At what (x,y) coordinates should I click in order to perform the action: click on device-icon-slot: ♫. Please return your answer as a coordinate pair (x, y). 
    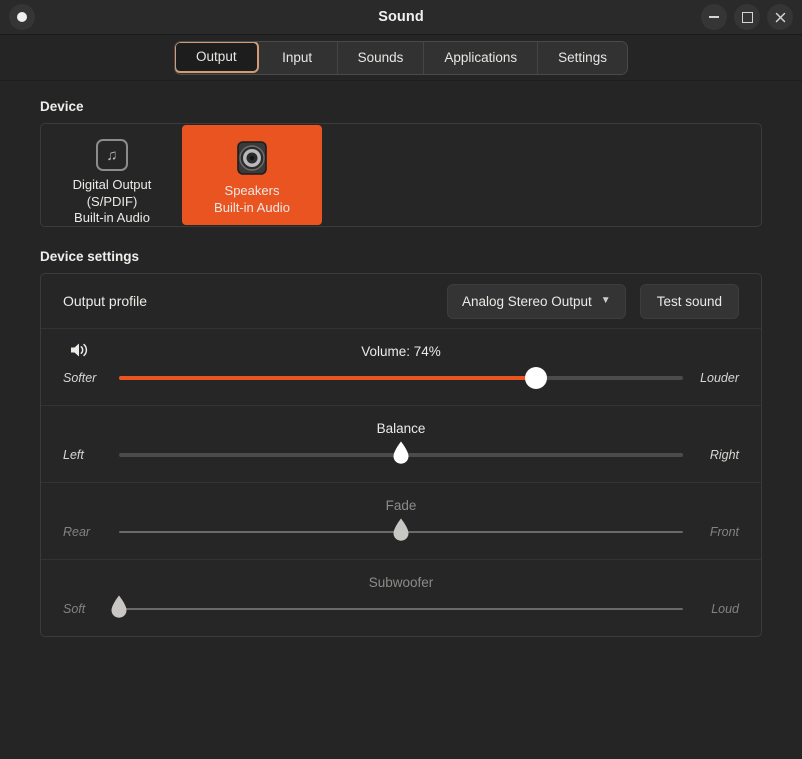
    Looking at the image, I should click on (112, 155).